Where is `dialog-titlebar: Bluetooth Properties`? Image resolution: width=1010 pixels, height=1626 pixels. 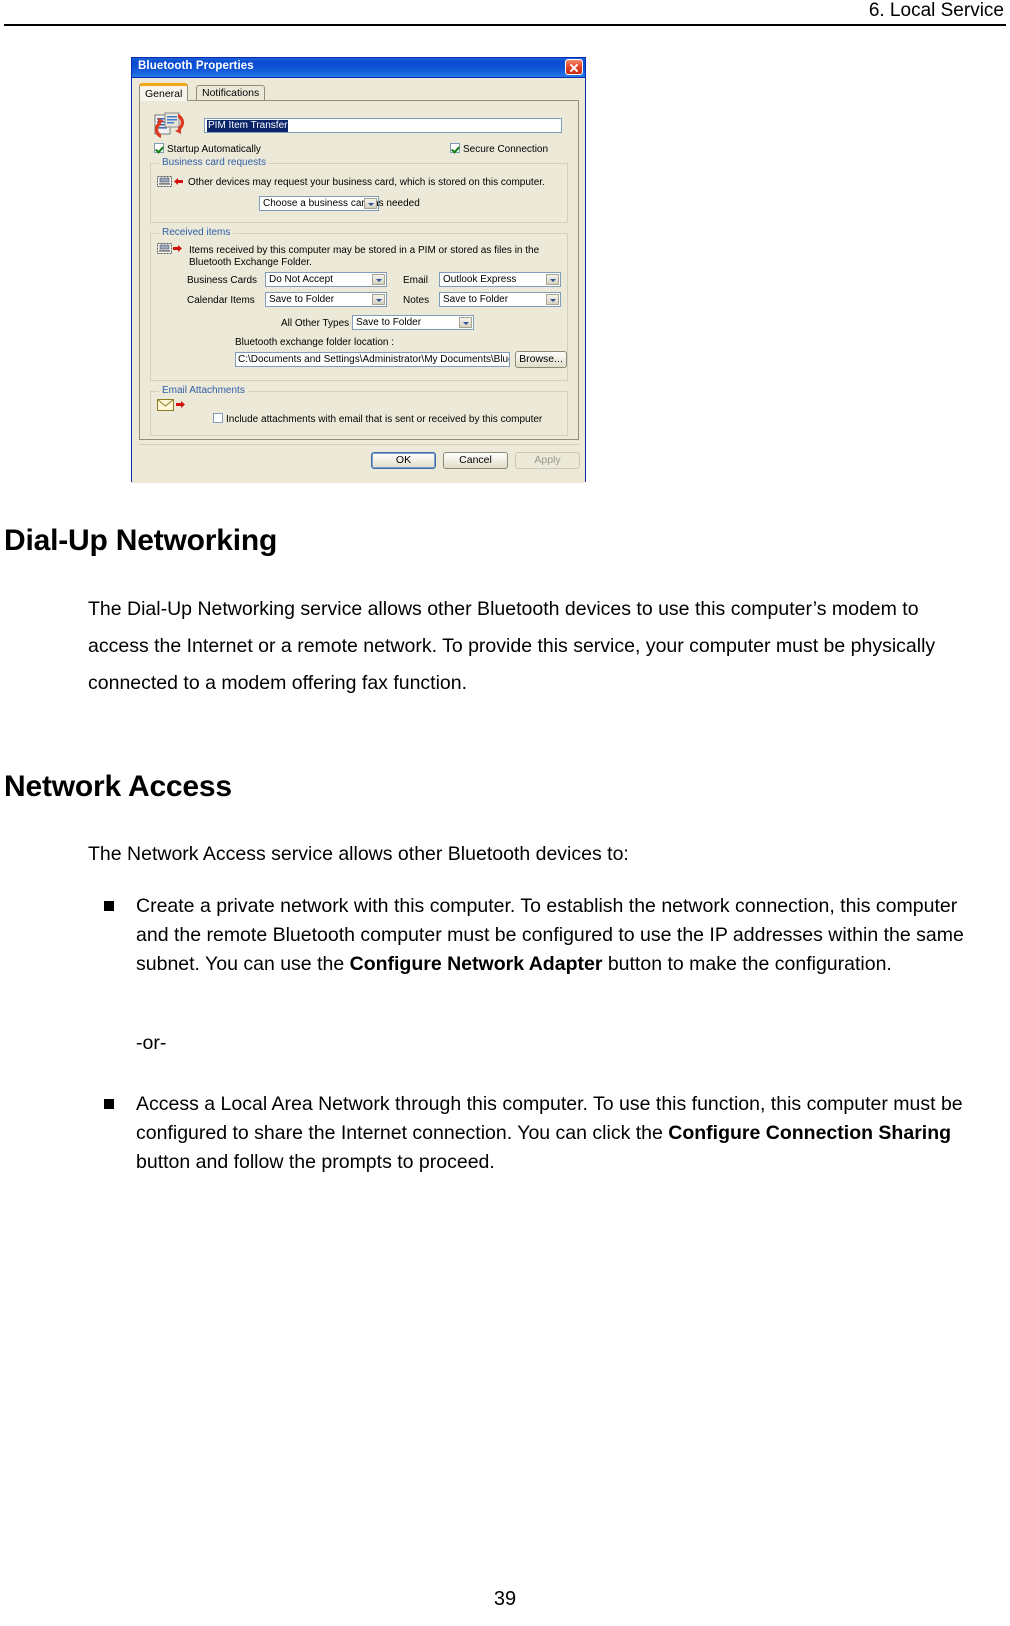
dialog-titlebar: Bluetooth Properties is located at coordinates (358, 68).